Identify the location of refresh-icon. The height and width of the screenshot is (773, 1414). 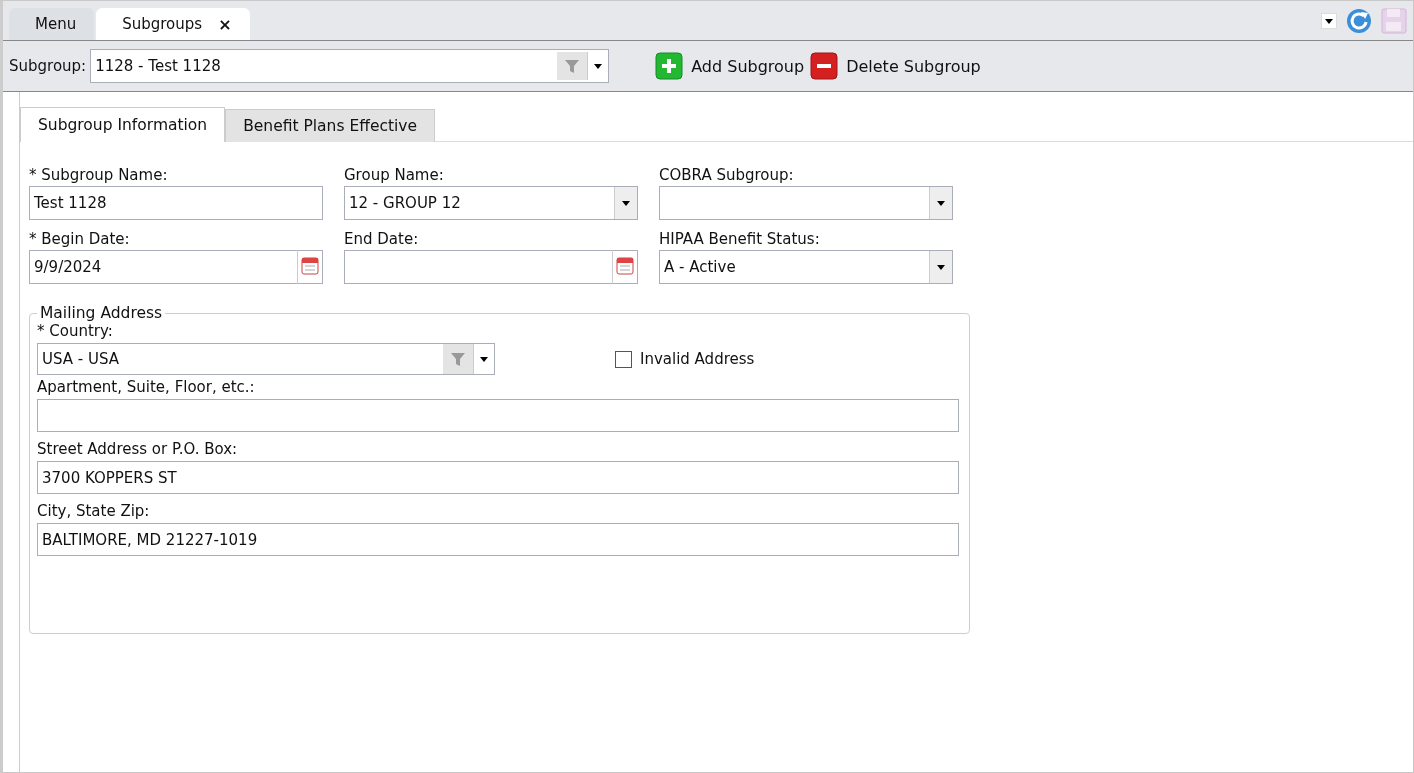
(1359, 20).